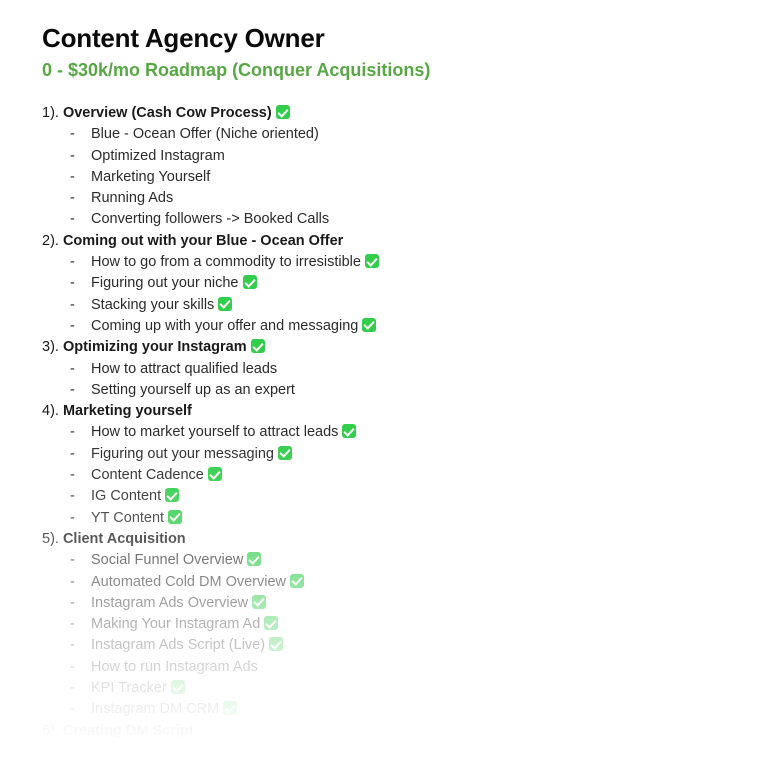  I want to click on list-item-label: Running Ads, so click(132, 198).